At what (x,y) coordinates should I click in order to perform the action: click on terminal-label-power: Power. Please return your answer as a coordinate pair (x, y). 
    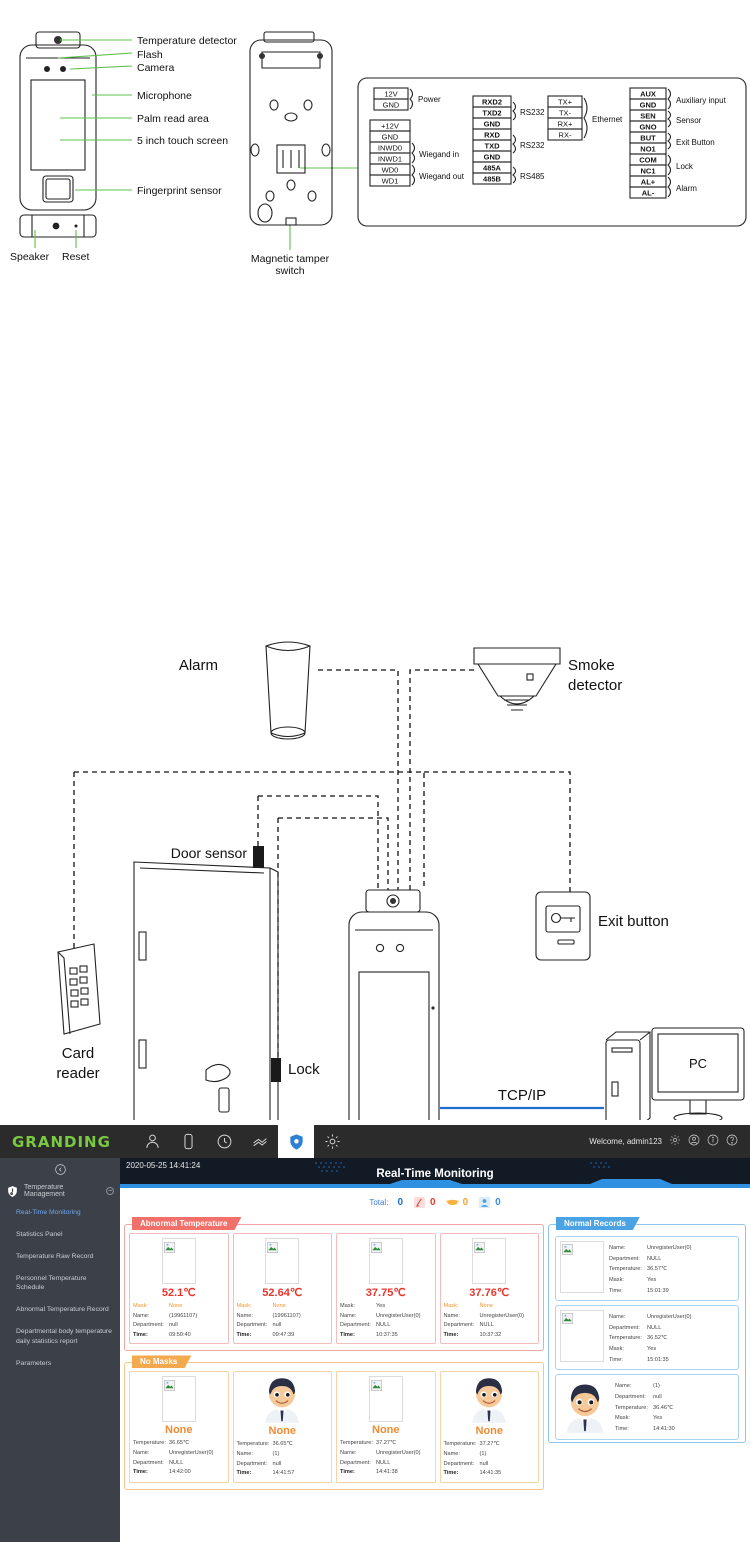
    Looking at the image, I should click on (429, 99).